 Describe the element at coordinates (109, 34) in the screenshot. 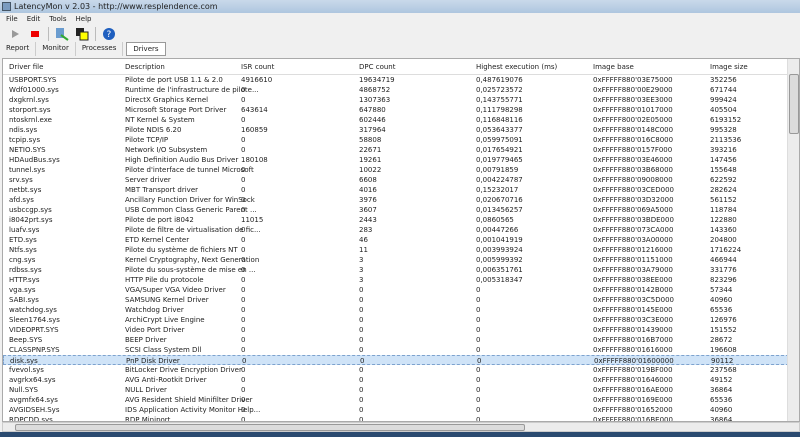

I see `help-icon: ?` at that location.